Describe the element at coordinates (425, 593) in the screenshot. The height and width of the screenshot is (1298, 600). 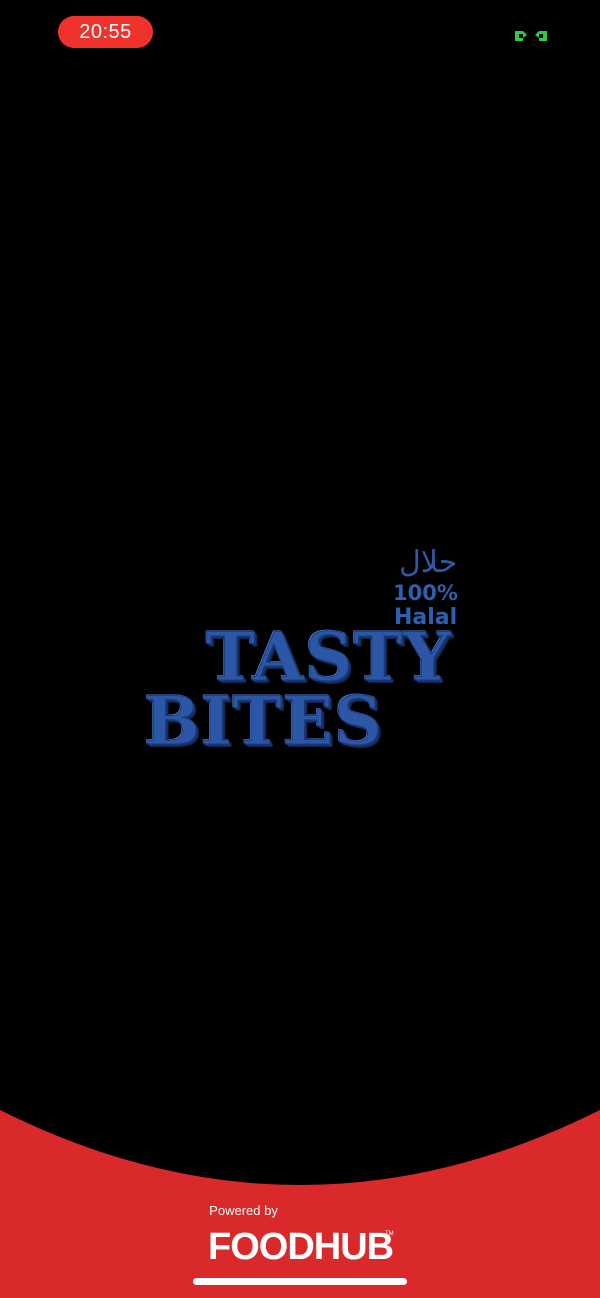
I see `halal-percent-text: 100%` at that location.